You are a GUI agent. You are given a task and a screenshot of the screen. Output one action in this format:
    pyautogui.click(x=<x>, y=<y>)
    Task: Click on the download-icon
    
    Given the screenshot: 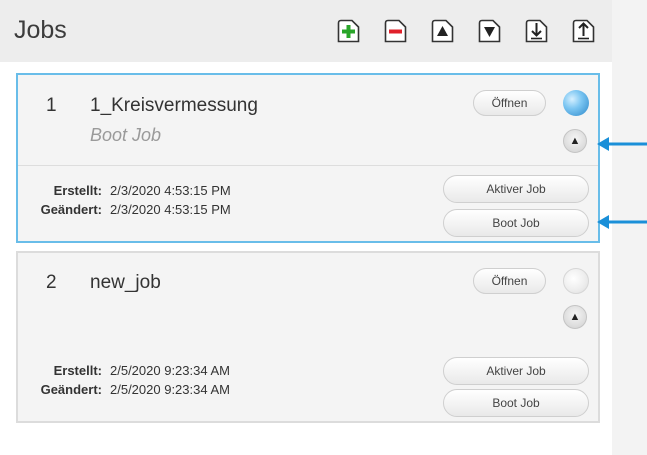 What is the action you would take?
    pyautogui.click(x=536, y=31)
    